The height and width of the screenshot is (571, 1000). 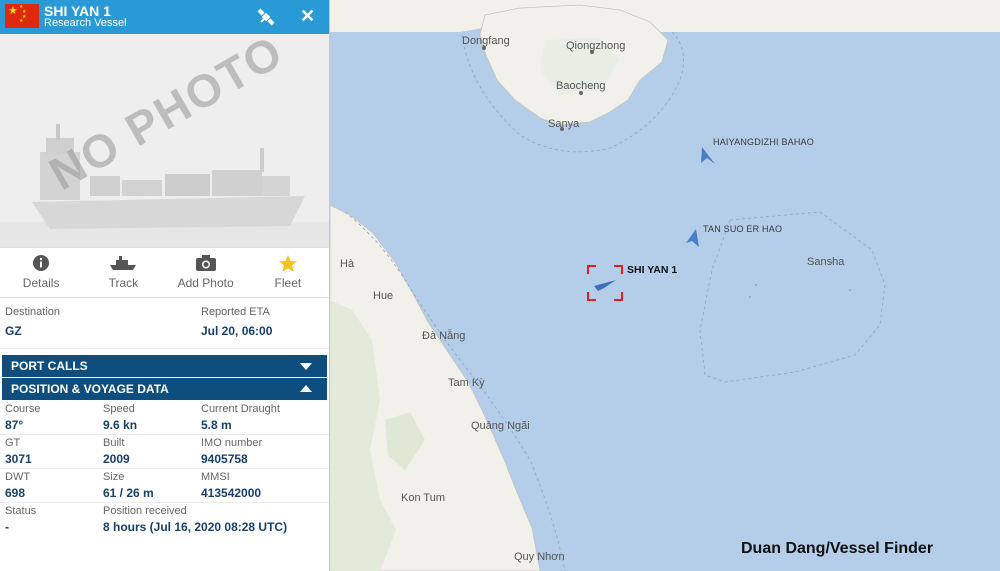 What do you see at coordinates (240, 409) in the screenshot?
I see `draught-label: Current Draught` at bounding box center [240, 409].